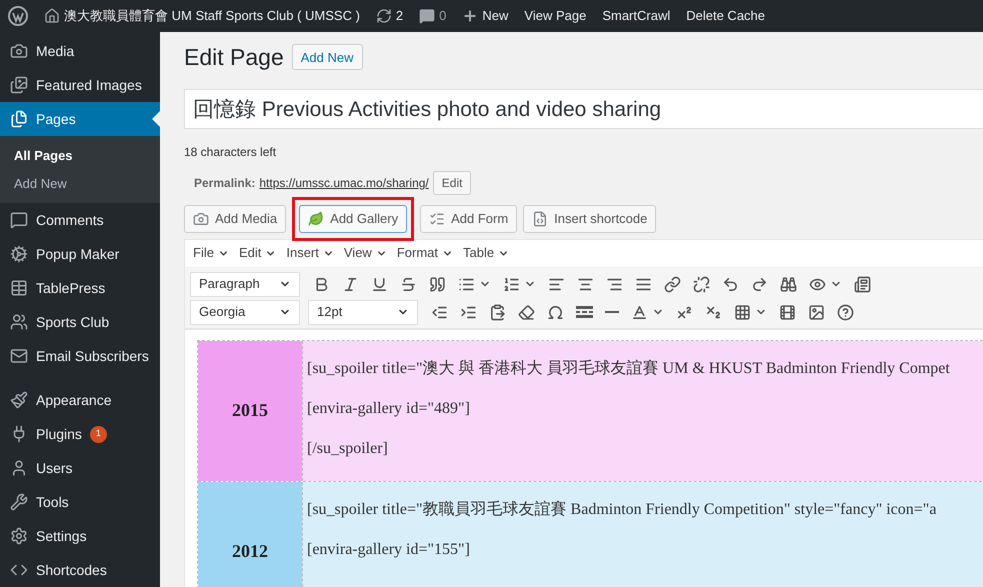 The height and width of the screenshot is (587, 983). I want to click on wrench-icon, so click(19, 502).